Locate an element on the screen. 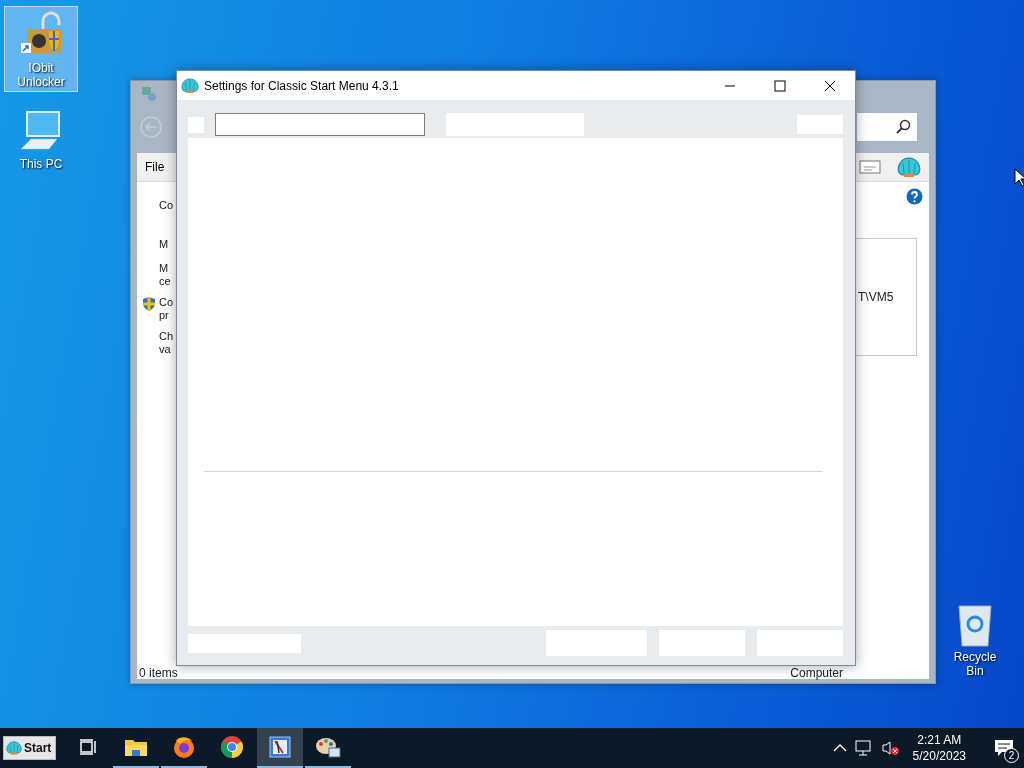  task-link: Co pr is located at coordinates (166, 309).